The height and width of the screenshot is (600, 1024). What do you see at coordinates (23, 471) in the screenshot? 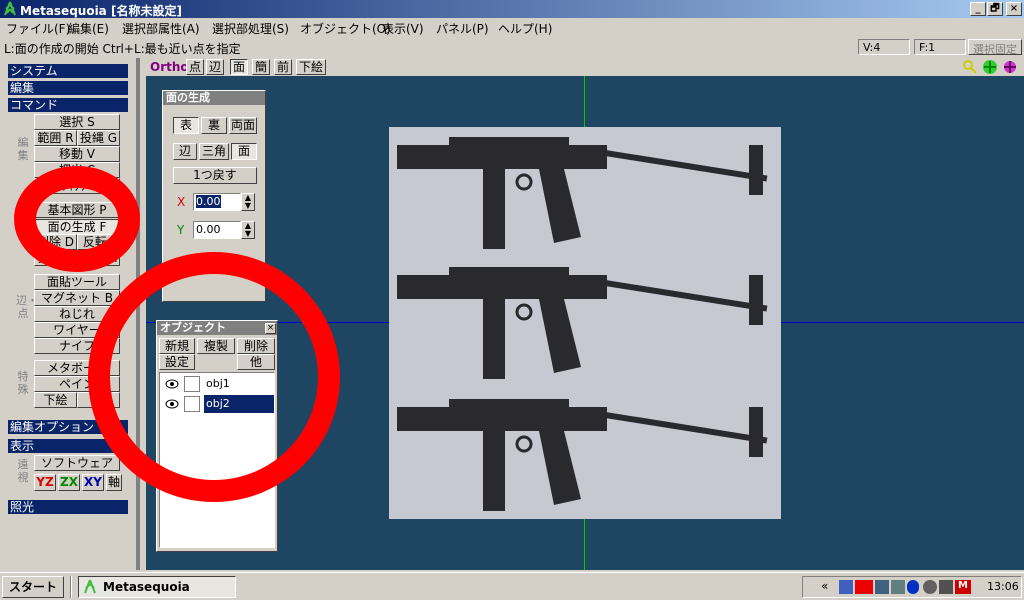
I see `group-label-perspective: 遠視` at bounding box center [23, 471].